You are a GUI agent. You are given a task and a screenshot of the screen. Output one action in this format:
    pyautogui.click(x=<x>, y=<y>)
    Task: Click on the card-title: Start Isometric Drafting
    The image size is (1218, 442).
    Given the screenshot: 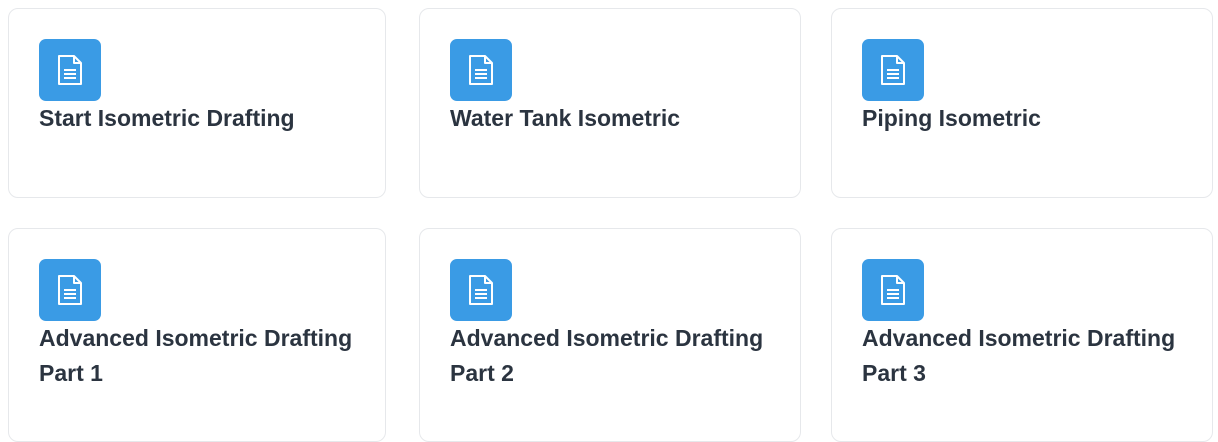 What is the action you would take?
    pyautogui.click(x=199, y=118)
    